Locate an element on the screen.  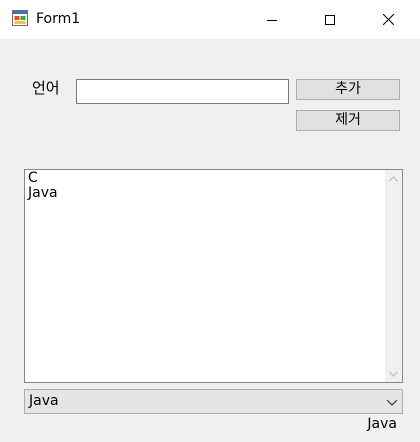
chevron-down-icon is located at coordinates (393, 374).